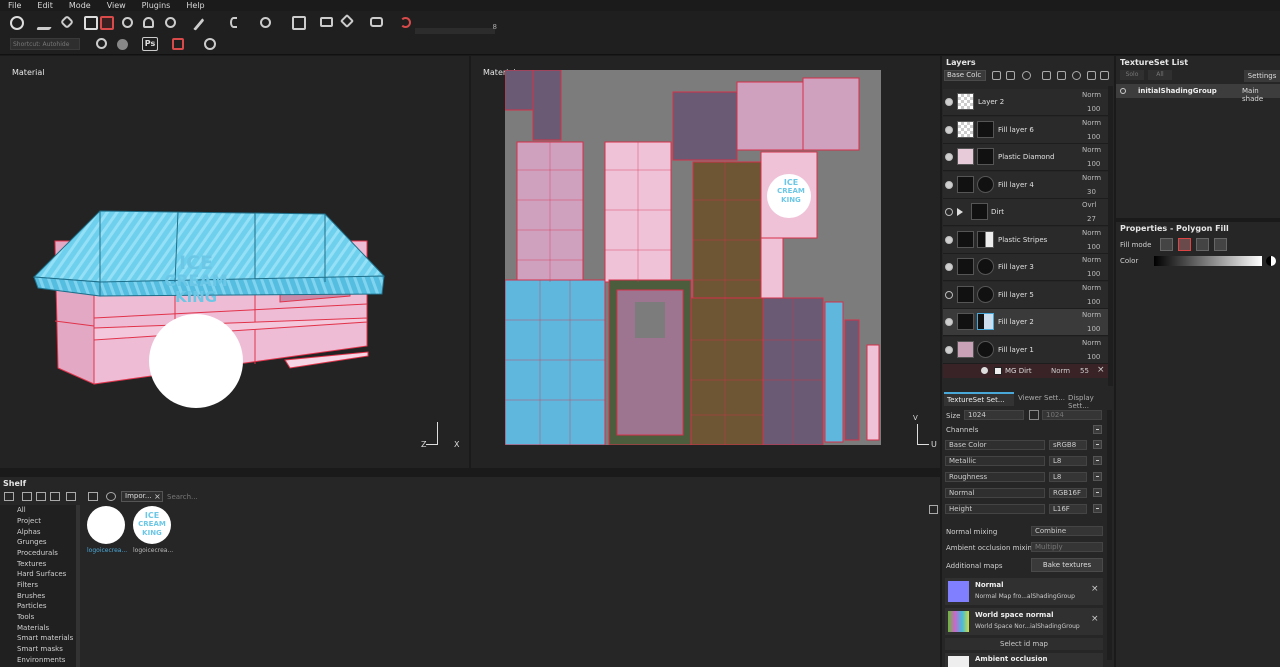 This screenshot has width=1280, height=667. Describe the element at coordinates (27, 585) in the screenshot. I see `shelf-category: Filters` at that location.